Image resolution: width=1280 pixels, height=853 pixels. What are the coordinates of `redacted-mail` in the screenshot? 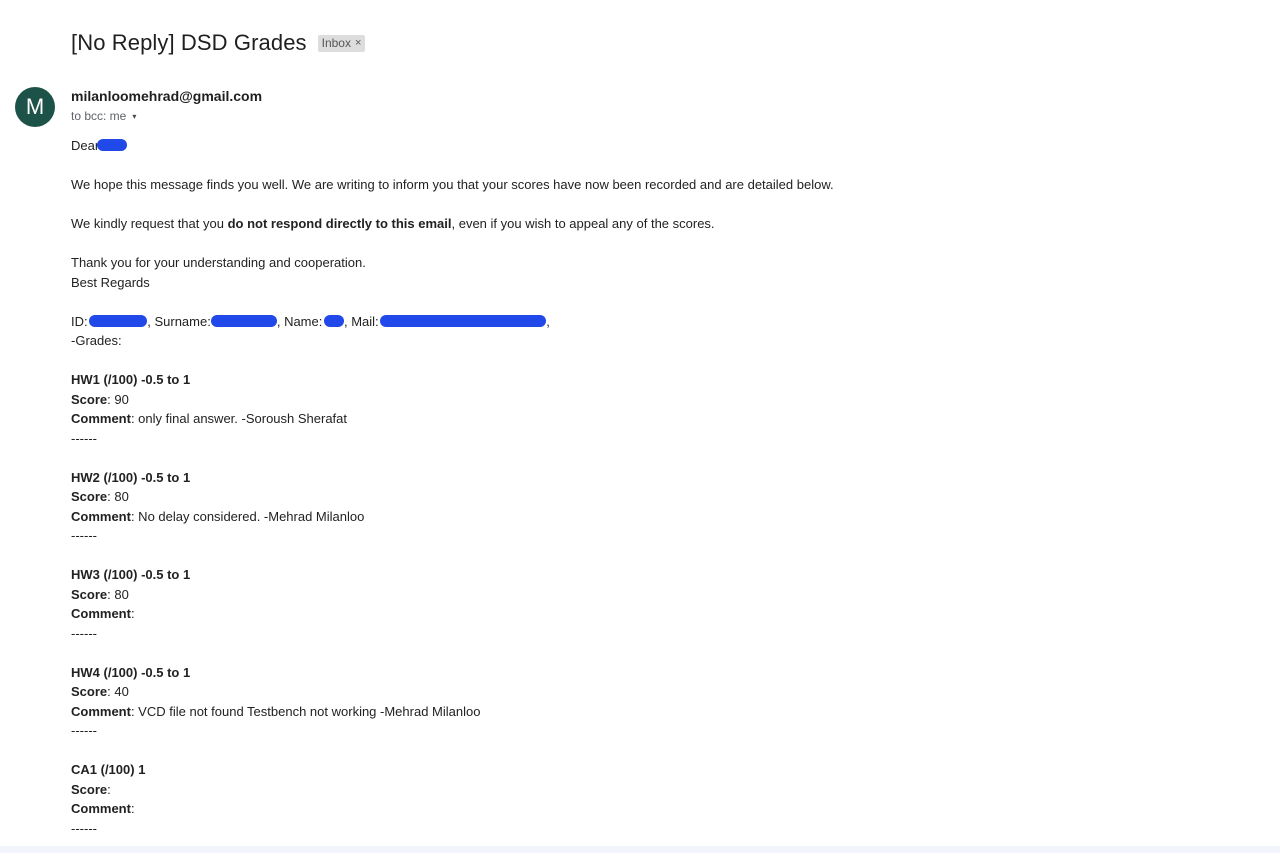 It's located at (463, 320).